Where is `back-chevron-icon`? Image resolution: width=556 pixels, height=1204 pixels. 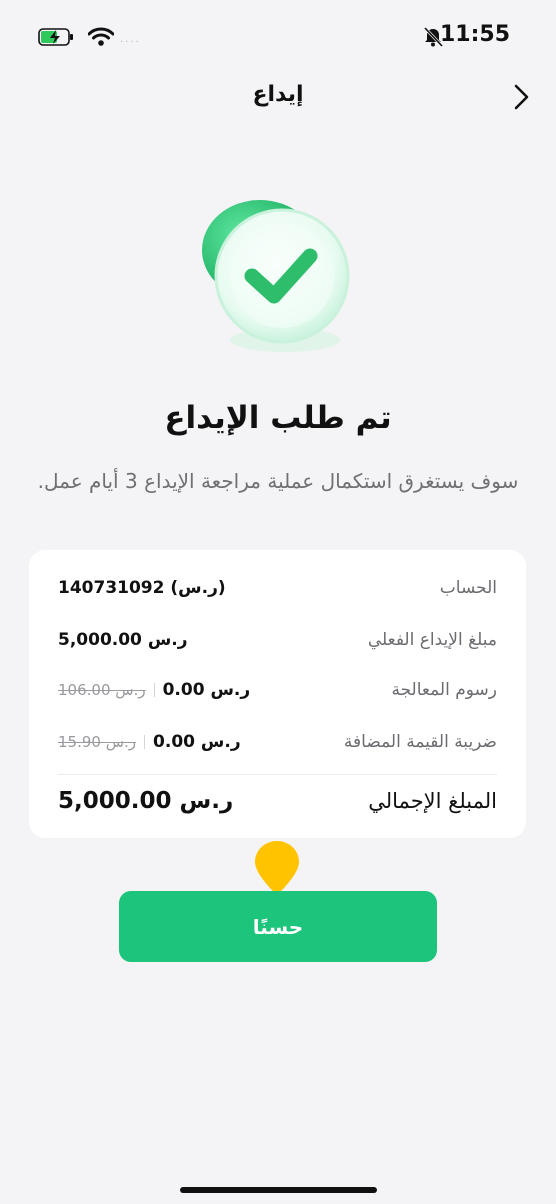
back-chevron-icon is located at coordinates (522, 97).